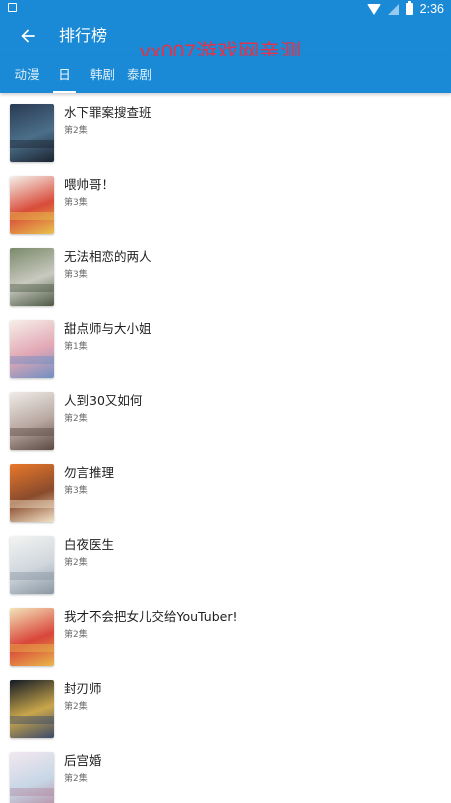 Image resolution: width=451 pixels, height=803 pixels. Describe the element at coordinates (225, 273) in the screenshot. I see `list-item: 无法相恋的两人第3集` at that location.